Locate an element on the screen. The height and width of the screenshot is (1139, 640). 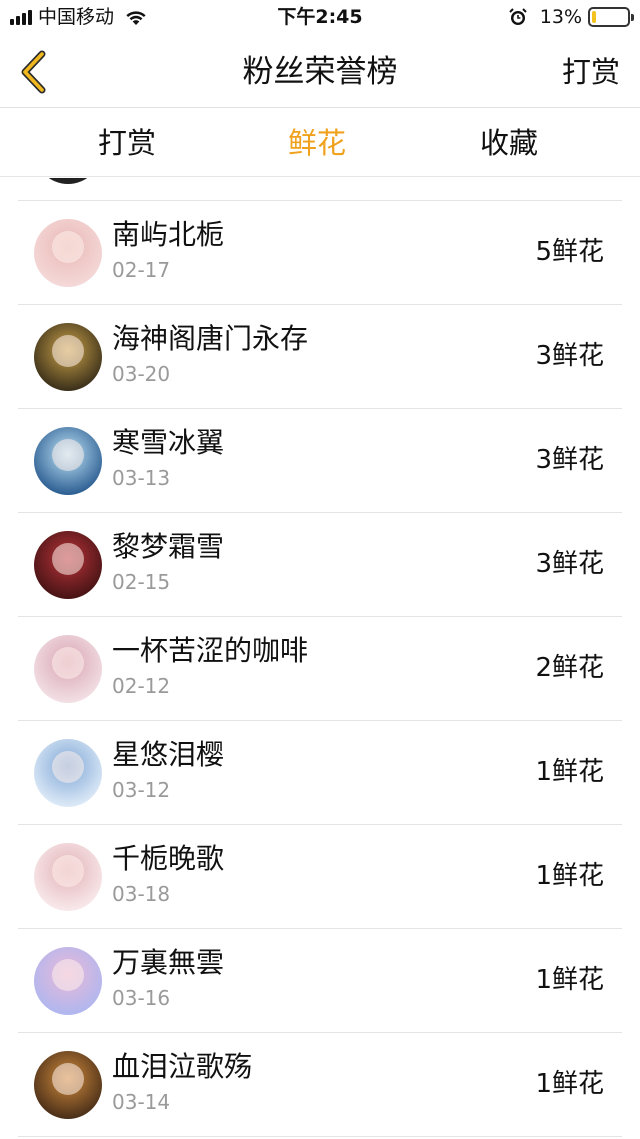
reward-button: 打赏 is located at coordinates (591, 72).